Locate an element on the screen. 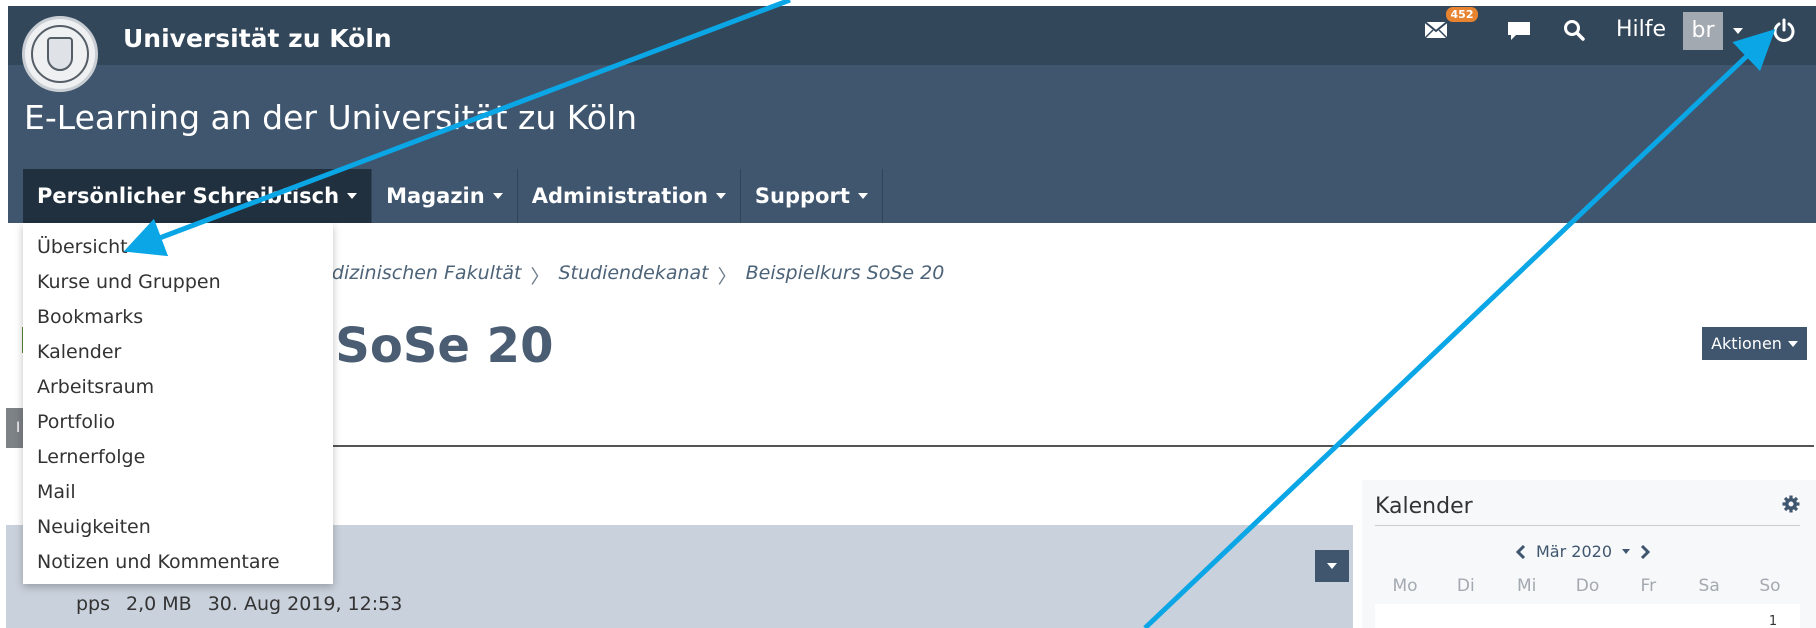  calendar-month: Mär 2020 is located at coordinates (1574, 551).